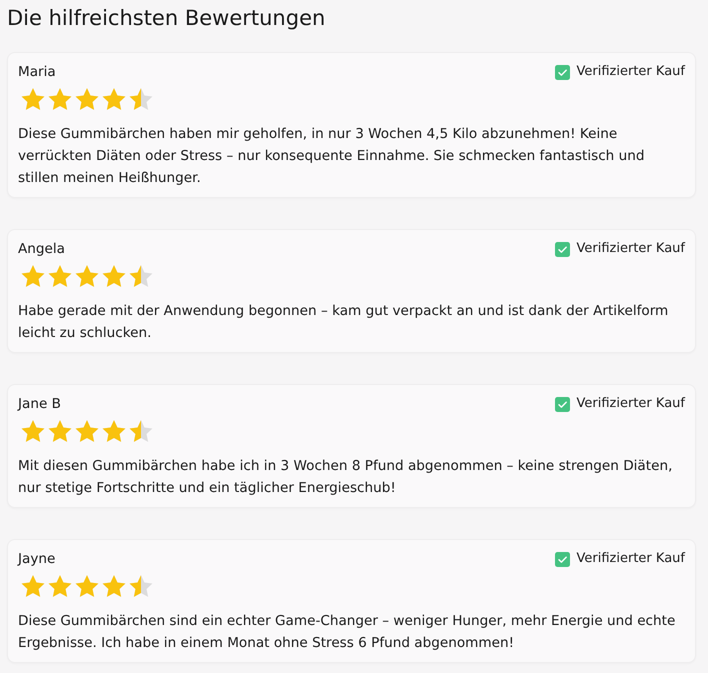  Describe the element at coordinates (39, 404) in the screenshot. I see `reviewer-name: Jane B` at that location.